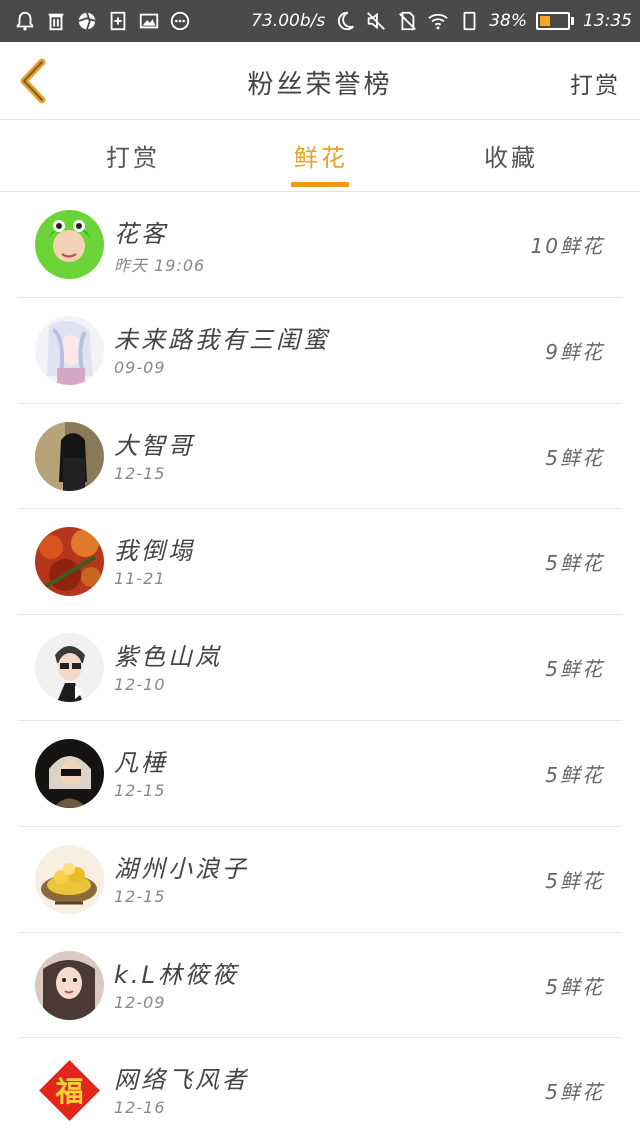 The height and width of the screenshot is (1138, 640). I want to click on tab-flowers: 鲜花, so click(321, 155).